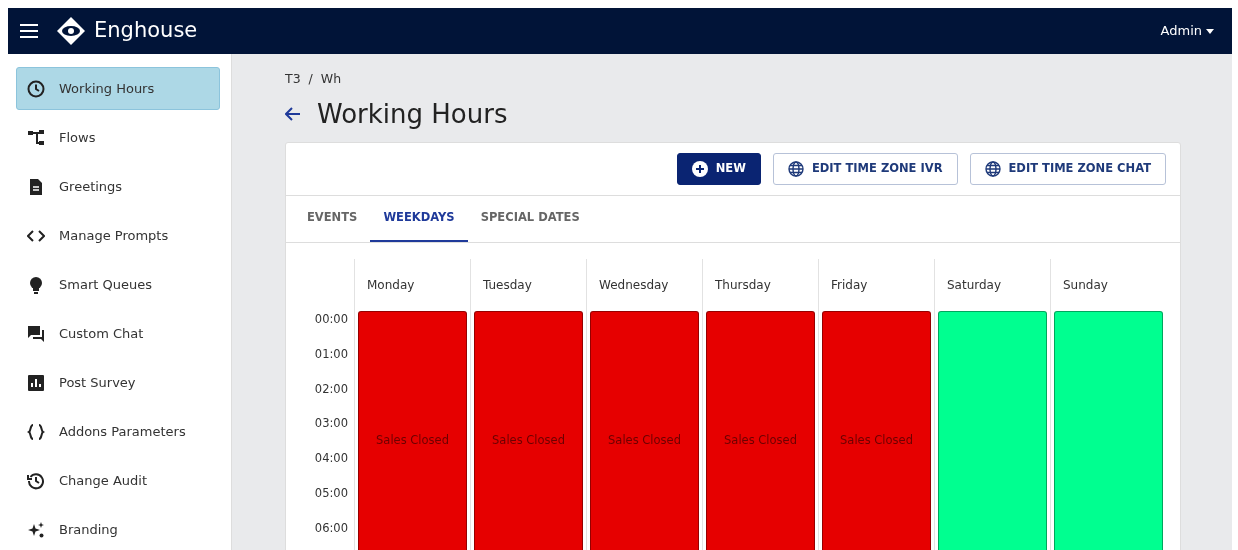 The height and width of the screenshot is (550, 1238). I want to click on time-label: 06:00, so click(331, 528).